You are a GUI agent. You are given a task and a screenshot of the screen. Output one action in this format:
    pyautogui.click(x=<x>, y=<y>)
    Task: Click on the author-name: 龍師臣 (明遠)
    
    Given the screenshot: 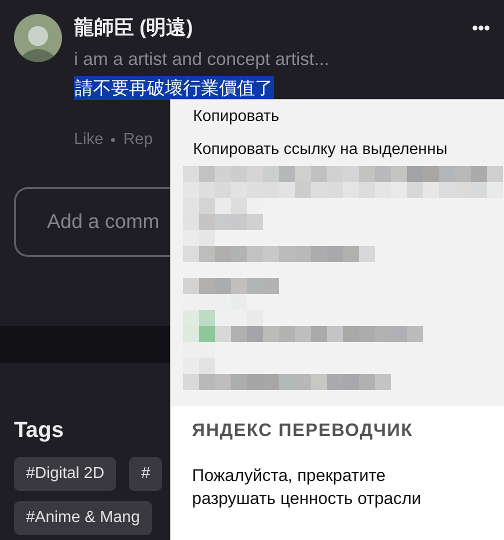 What is the action you would take?
    pyautogui.click(x=133, y=28)
    